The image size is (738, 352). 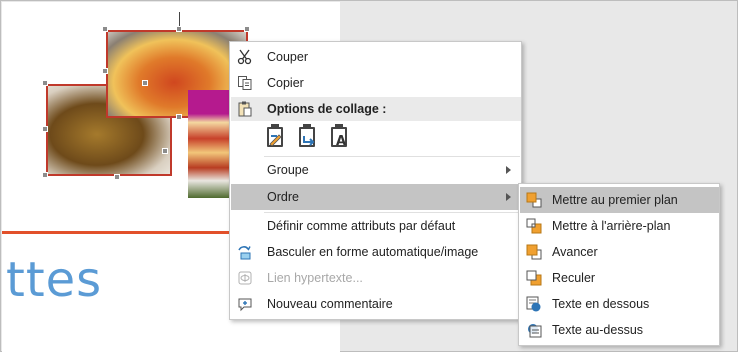 I want to click on submenu-item-label: Texte au-dessus, so click(x=598, y=330).